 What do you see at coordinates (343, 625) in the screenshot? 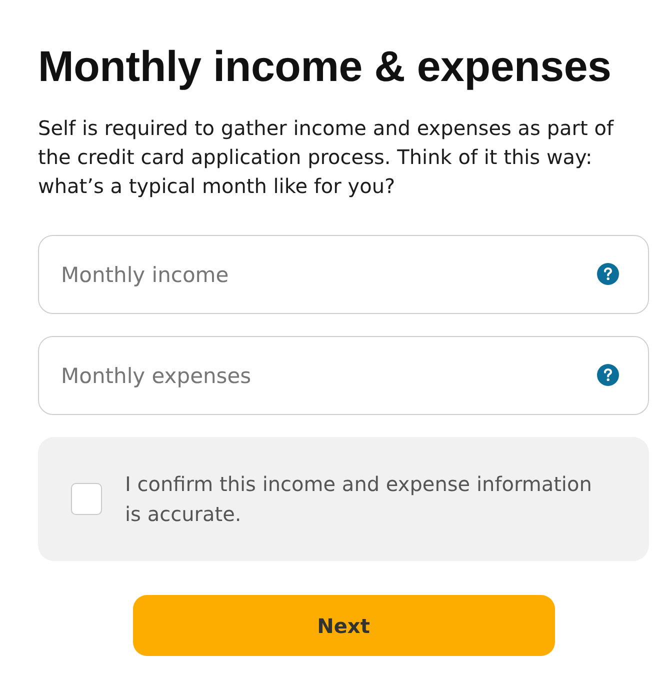
I see `next-button: Next` at bounding box center [343, 625].